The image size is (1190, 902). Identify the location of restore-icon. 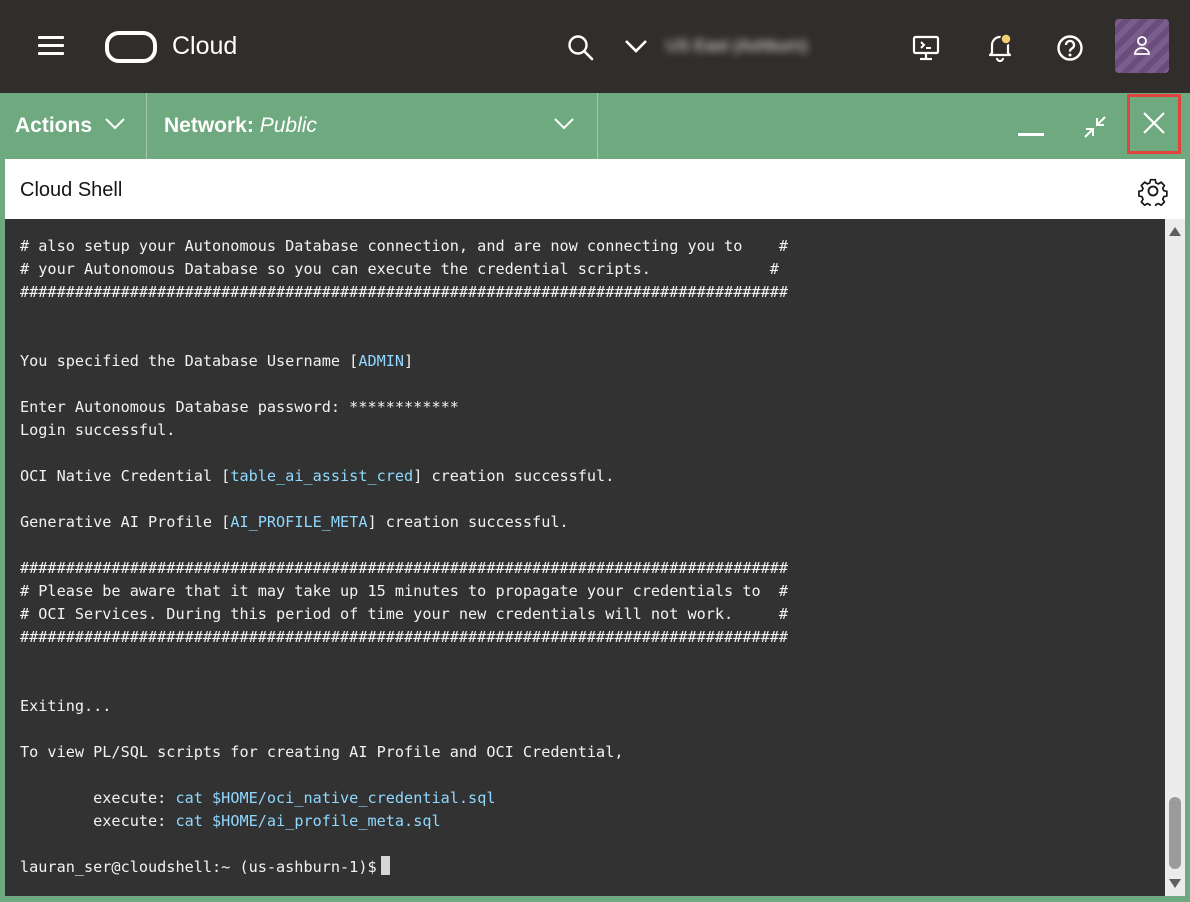
(1095, 127).